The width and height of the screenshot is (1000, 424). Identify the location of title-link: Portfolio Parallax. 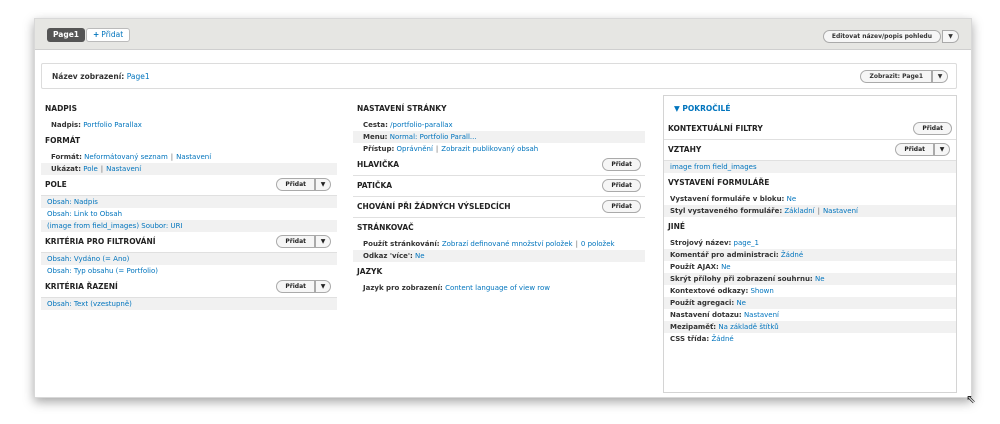
(112, 125).